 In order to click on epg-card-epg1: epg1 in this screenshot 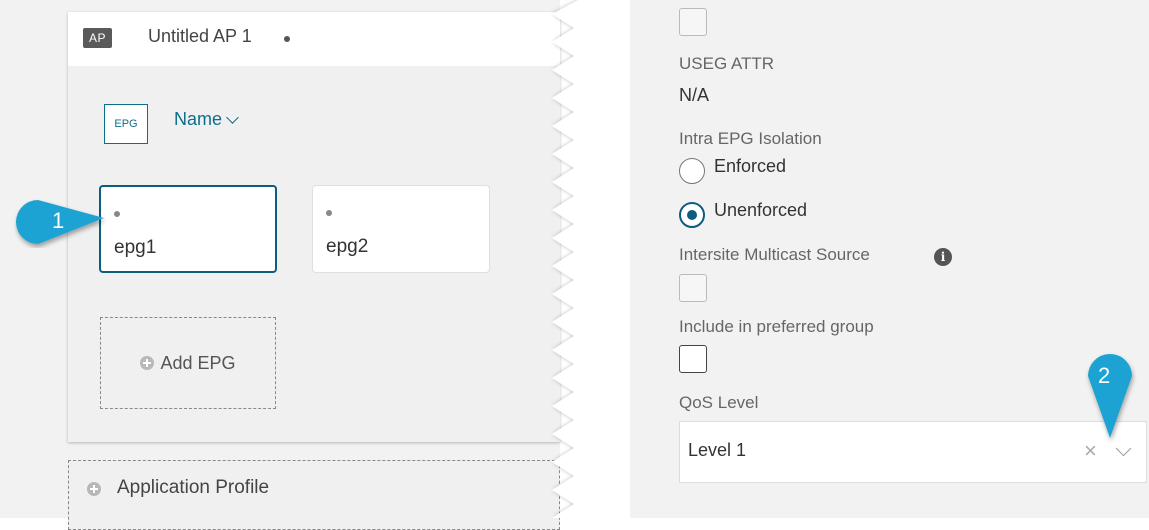, I will do `click(188, 229)`.